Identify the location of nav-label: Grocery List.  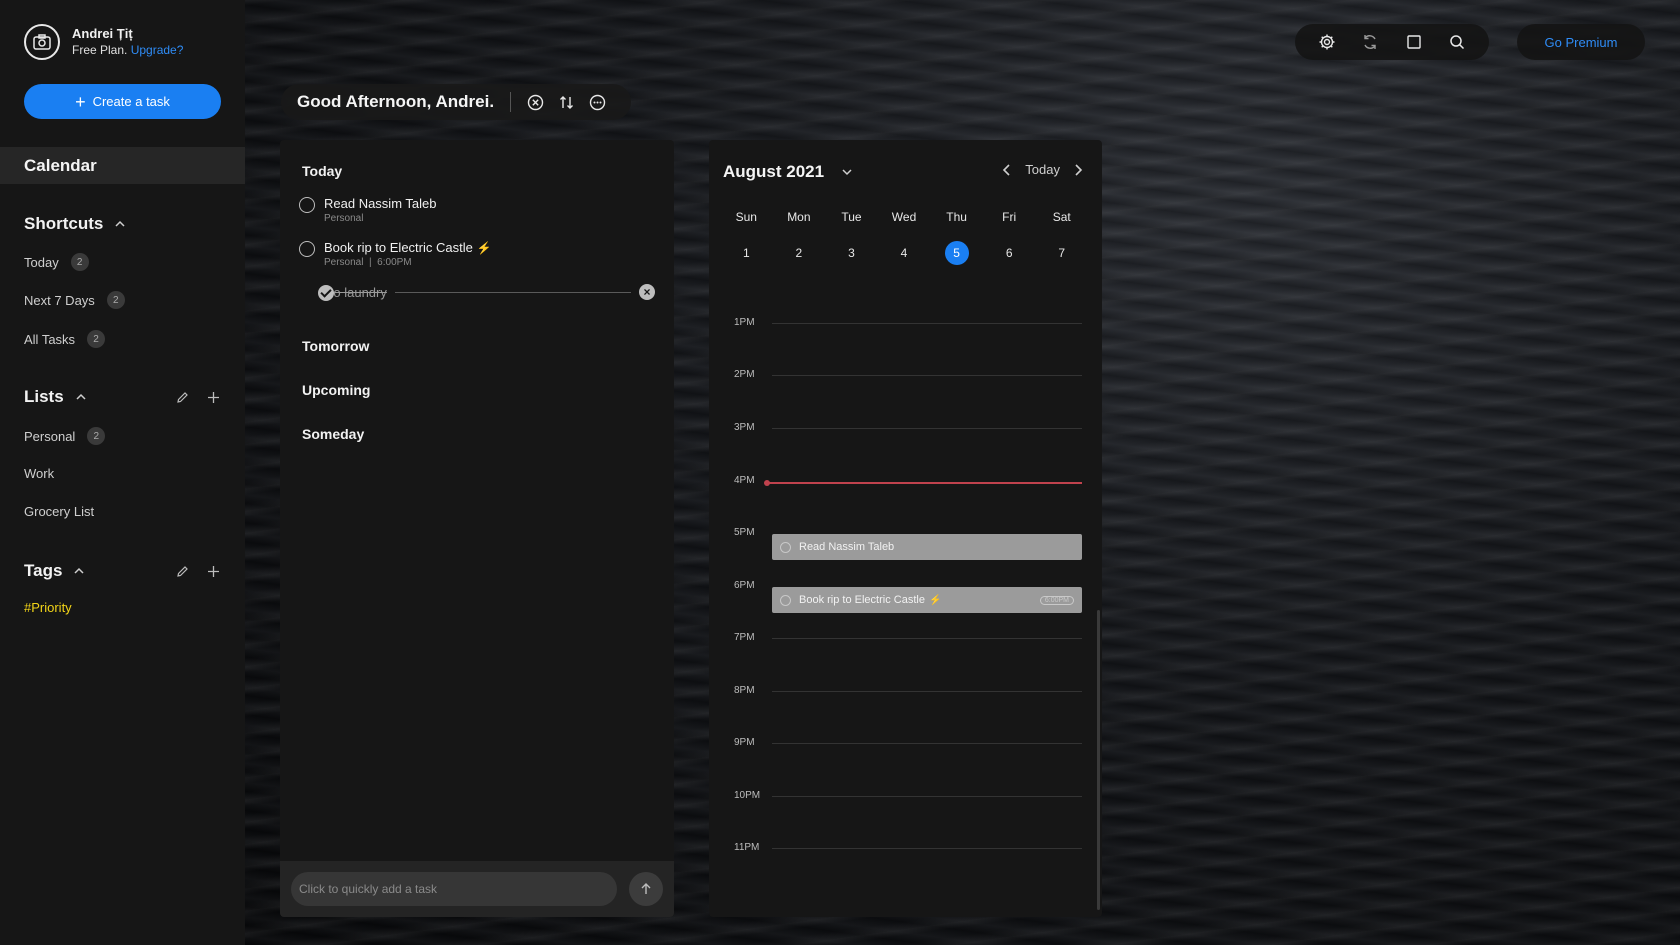
(59, 511).